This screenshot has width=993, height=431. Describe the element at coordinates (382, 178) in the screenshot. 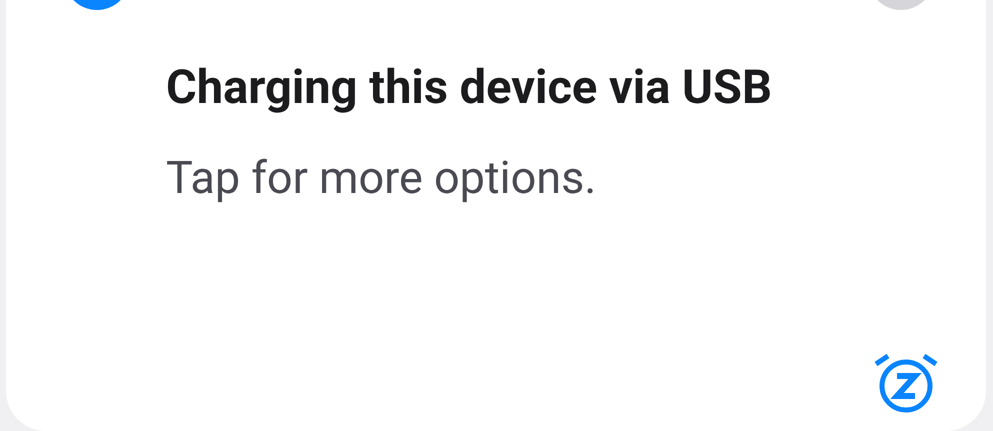

I see `notification-text: Tap for more options.` at that location.